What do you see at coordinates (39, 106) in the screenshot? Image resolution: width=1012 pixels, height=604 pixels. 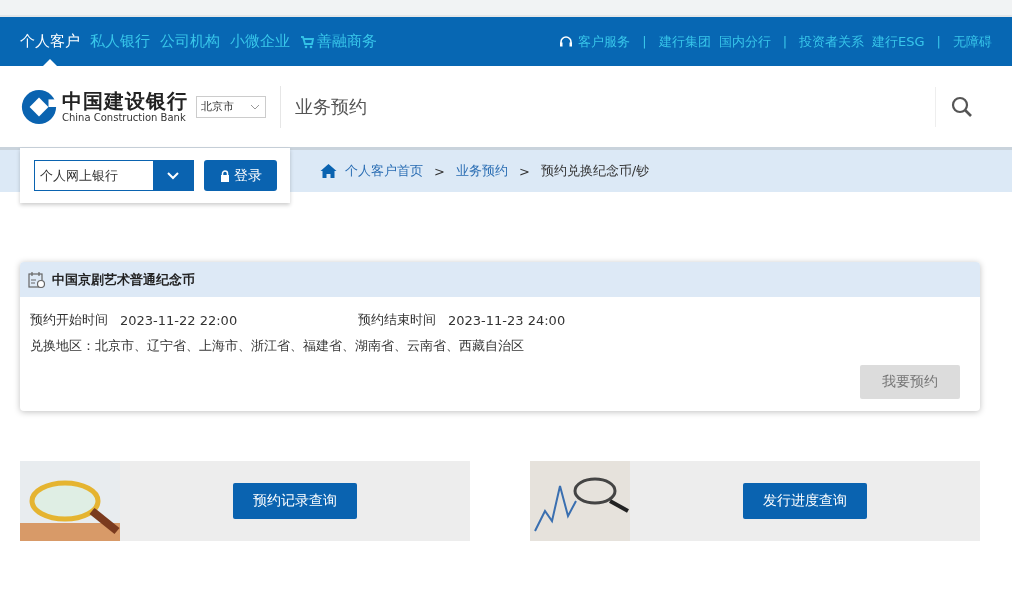 I see `bank-logo-icon` at bounding box center [39, 106].